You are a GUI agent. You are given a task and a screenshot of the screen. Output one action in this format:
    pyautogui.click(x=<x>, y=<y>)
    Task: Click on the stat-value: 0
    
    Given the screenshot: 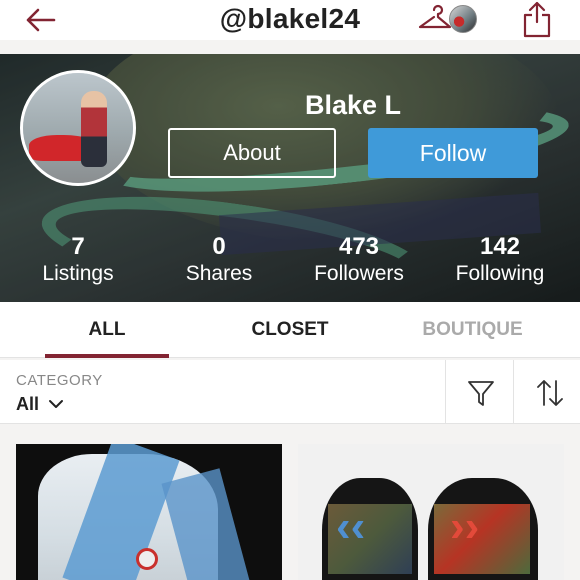 What is the action you would take?
    pyautogui.click(x=219, y=246)
    